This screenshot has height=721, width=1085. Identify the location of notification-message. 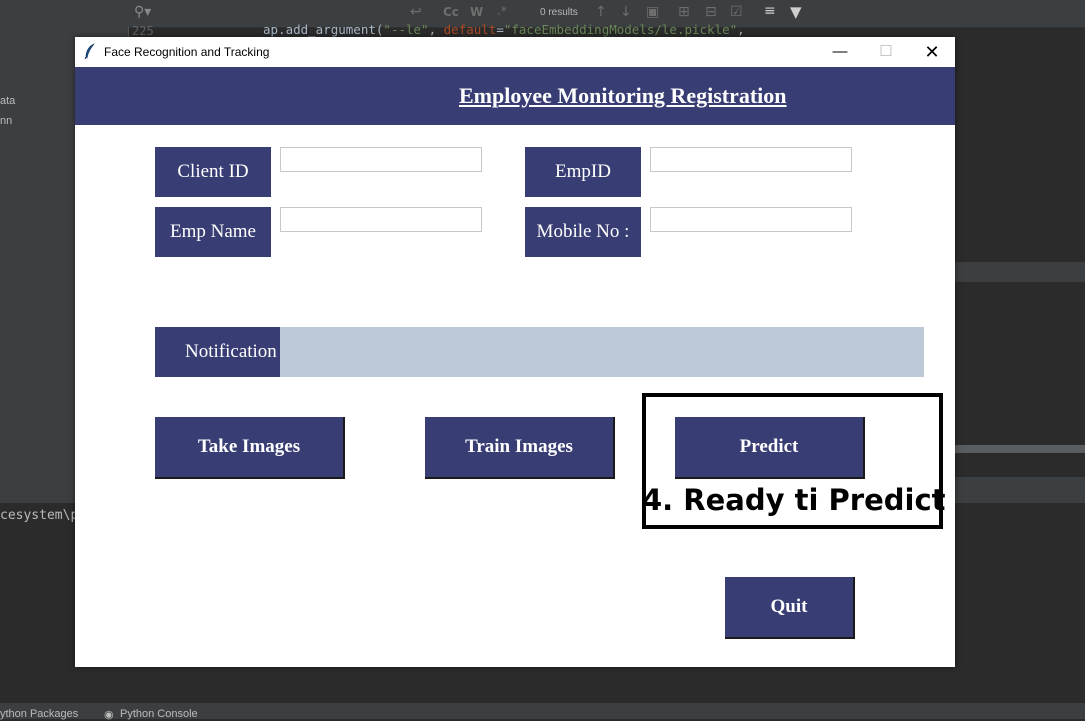
(602, 352).